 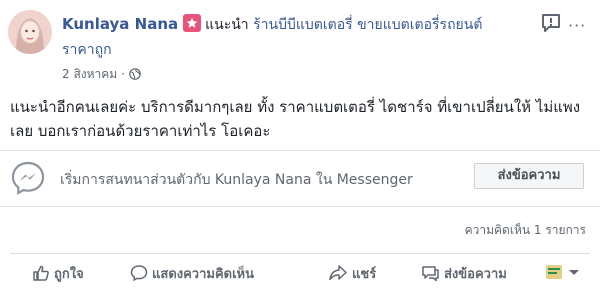 I want to click on action-bar: ถูกใจ แสดงความคิดเห็น แชร์ ส่งข้อความ, so click(x=300, y=273).